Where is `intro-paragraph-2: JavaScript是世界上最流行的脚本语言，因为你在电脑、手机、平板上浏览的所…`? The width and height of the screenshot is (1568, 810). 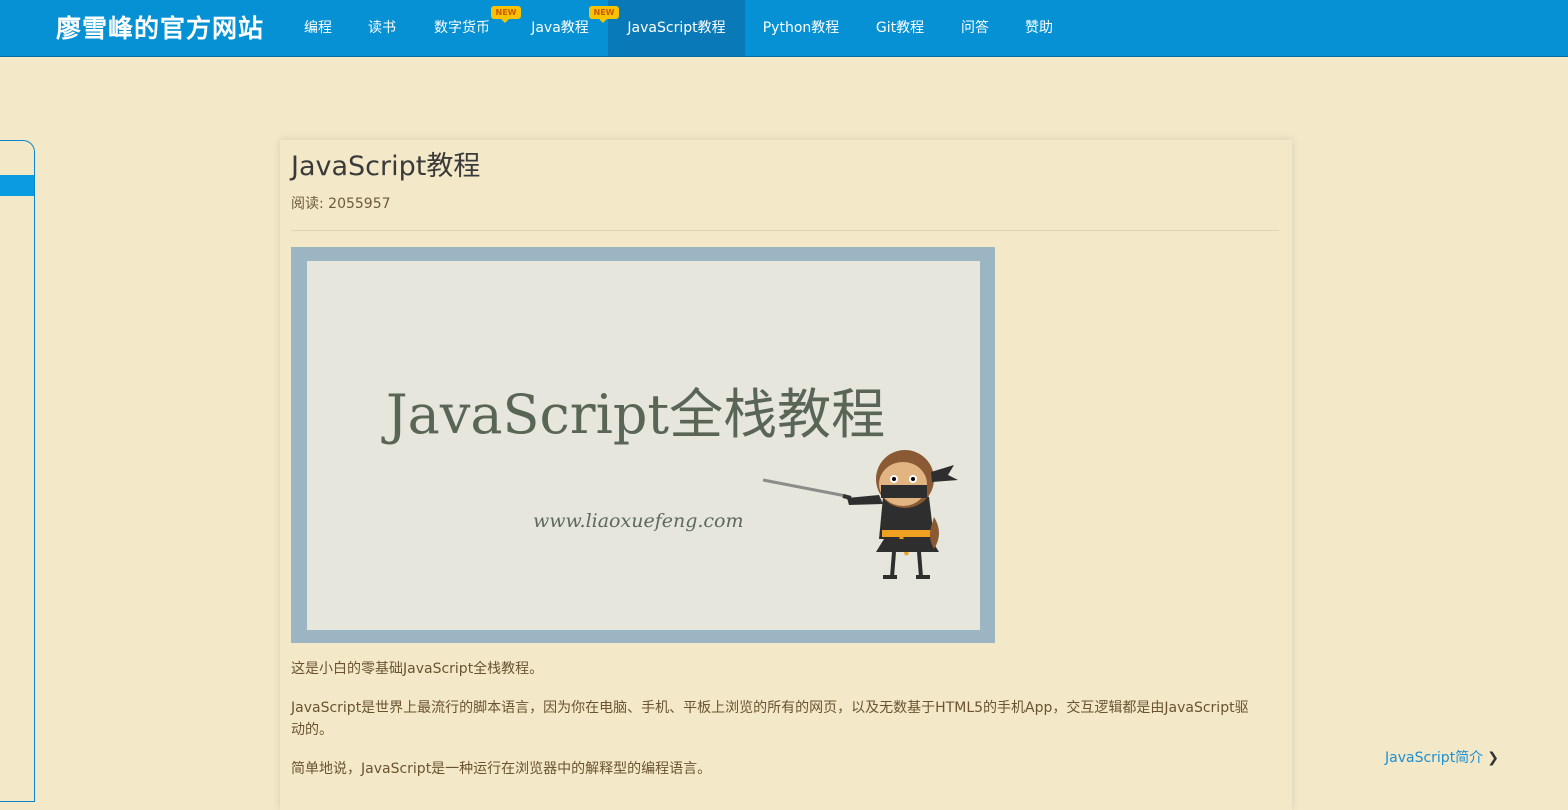 intro-paragraph-2: JavaScript是世界上最流行的脚本语言，因为你在电脑、手机、平板上浏览的所… is located at coordinates (770, 719).